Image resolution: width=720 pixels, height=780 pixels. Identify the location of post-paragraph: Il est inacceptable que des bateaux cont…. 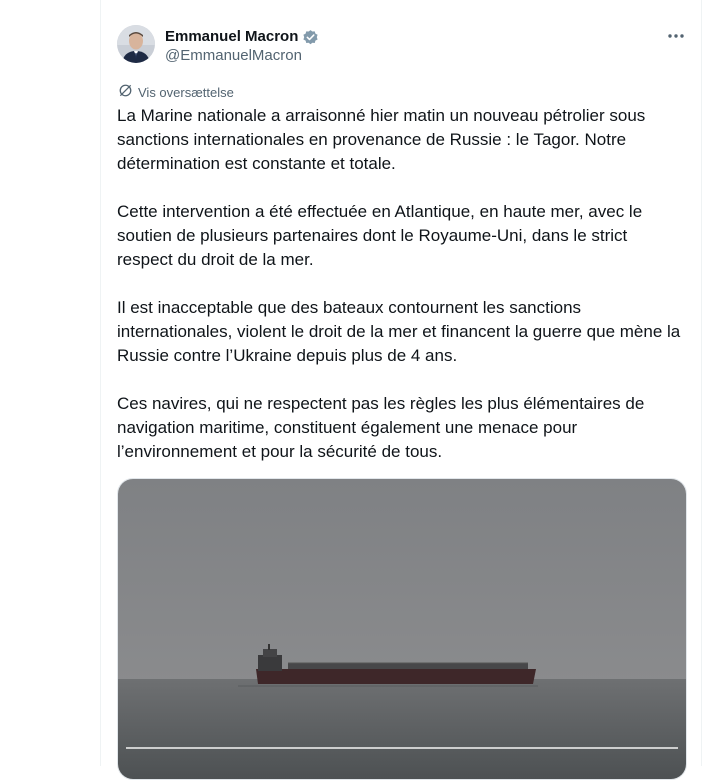
(399, 331).